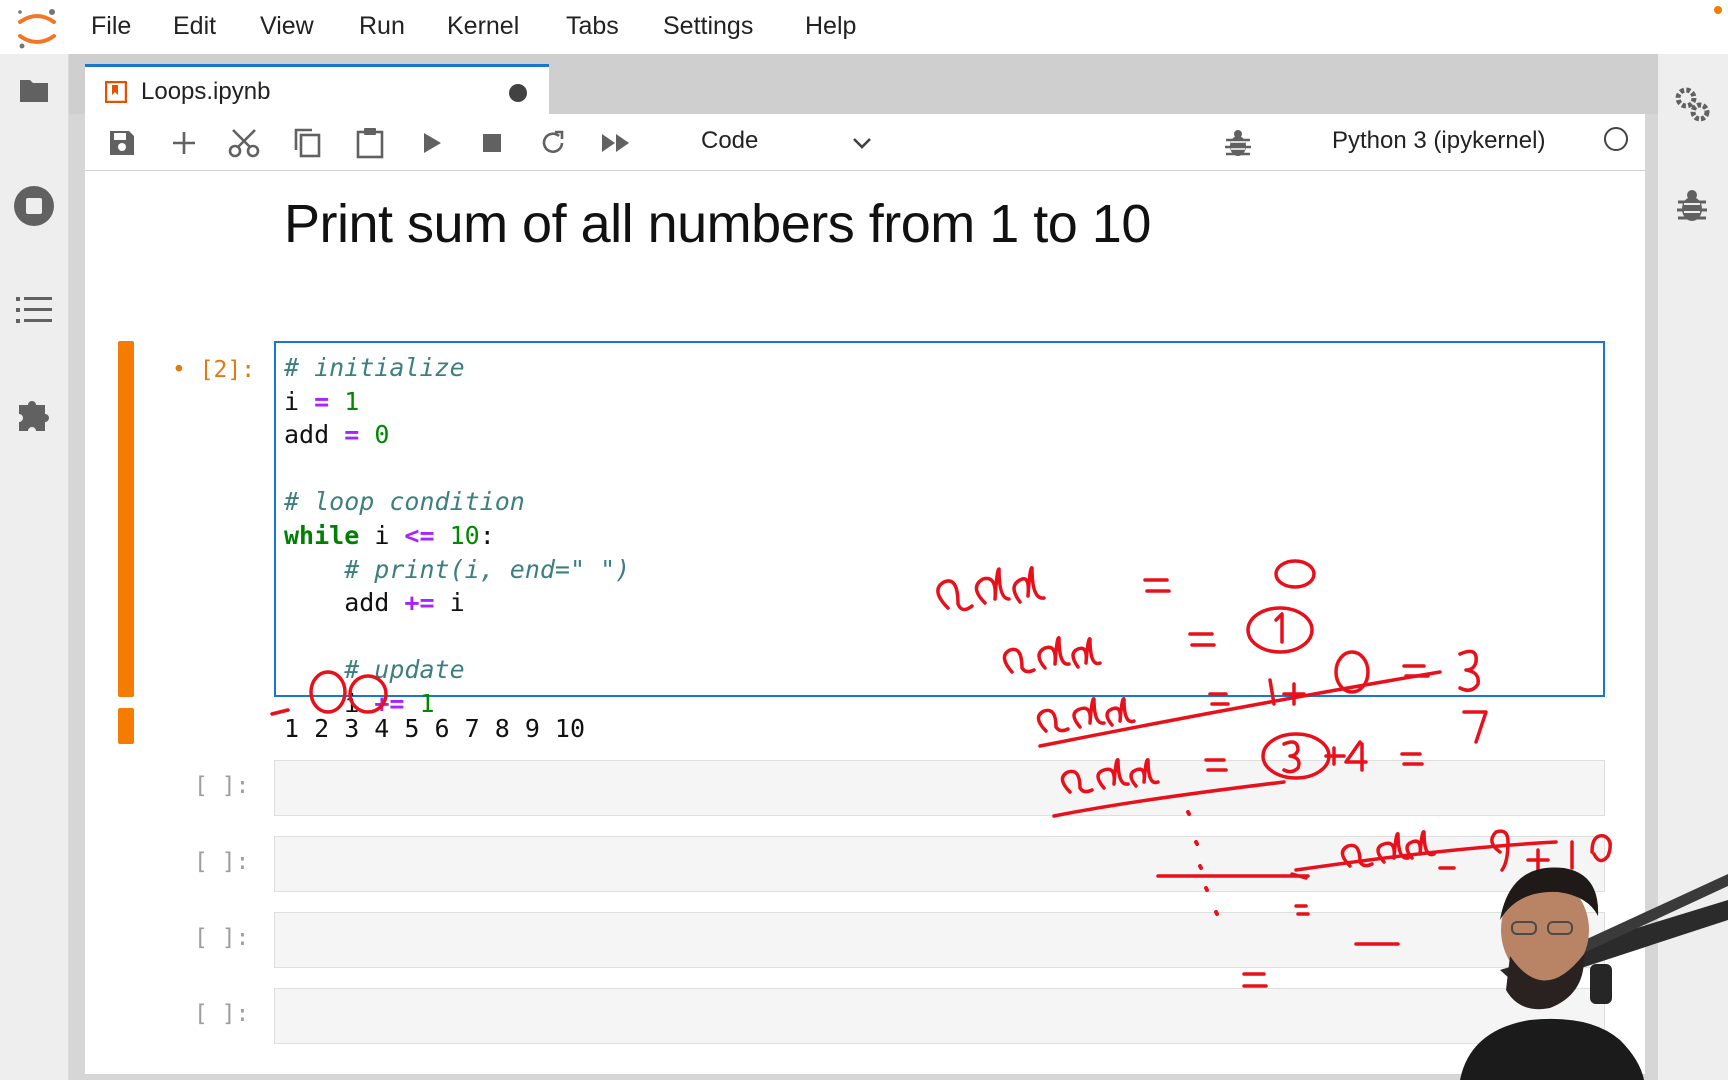 This screenshot has width=1728, height=1080. Describe the element at coordinates (244, 143) in the screenshot. I see `cut-icon` at that location.